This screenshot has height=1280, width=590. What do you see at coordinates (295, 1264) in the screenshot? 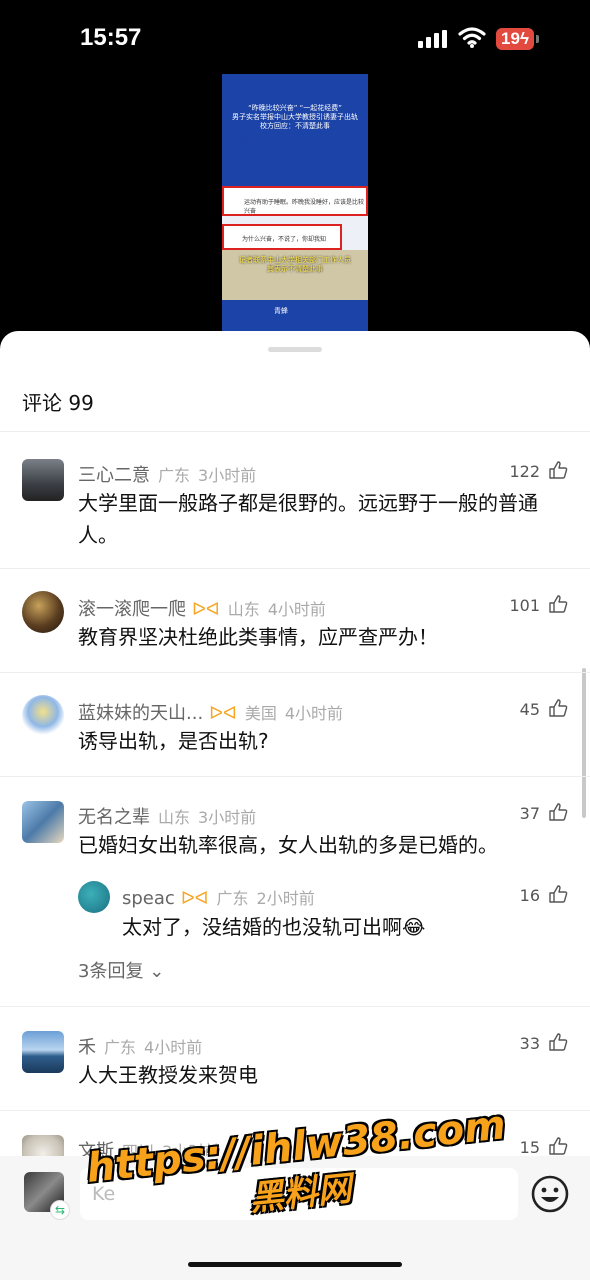
I see `home-indicator` at bounding box center [295, 1264].